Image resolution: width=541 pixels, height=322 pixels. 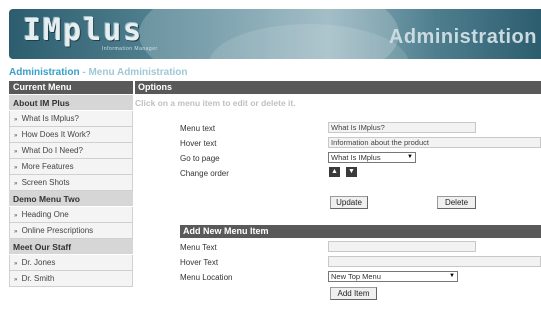 I want to click on menu-item-label: Screen Shots, so click(x=45, y=182).